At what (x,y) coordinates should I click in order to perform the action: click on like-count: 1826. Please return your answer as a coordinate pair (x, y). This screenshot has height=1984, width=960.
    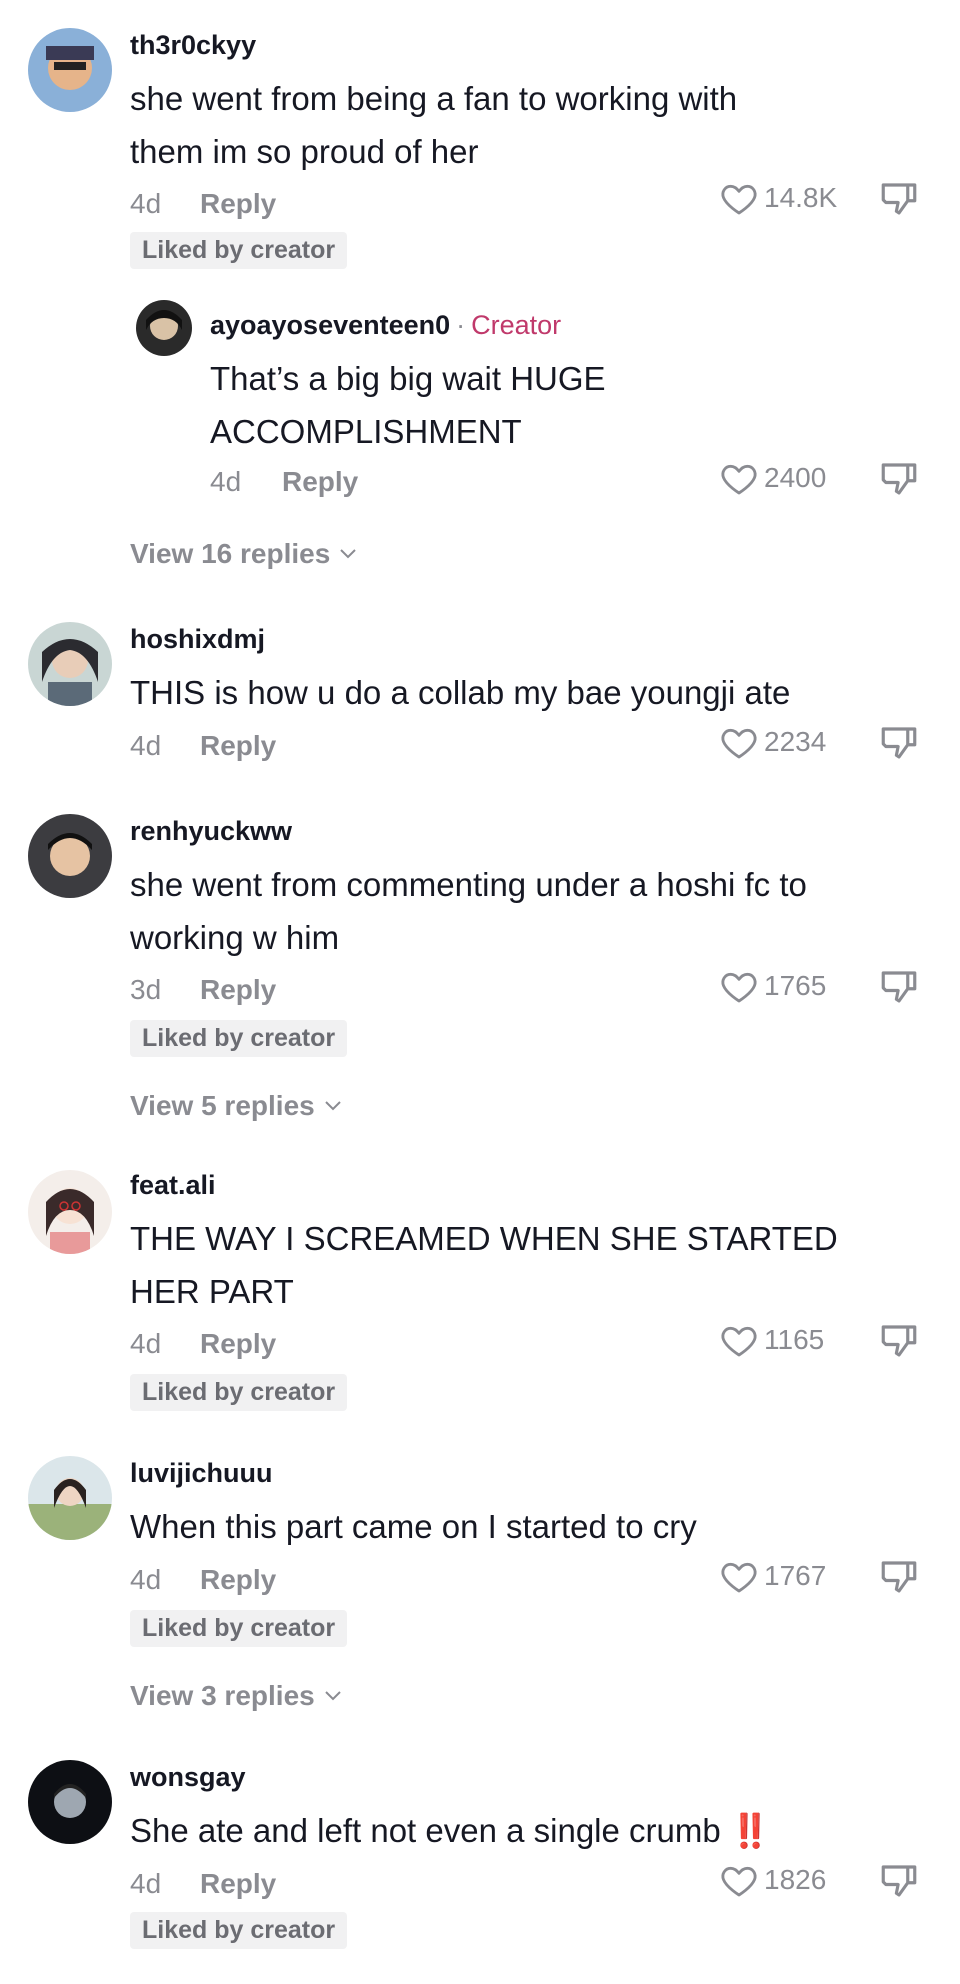
    Looking at the image, I should click on (795, 1879).